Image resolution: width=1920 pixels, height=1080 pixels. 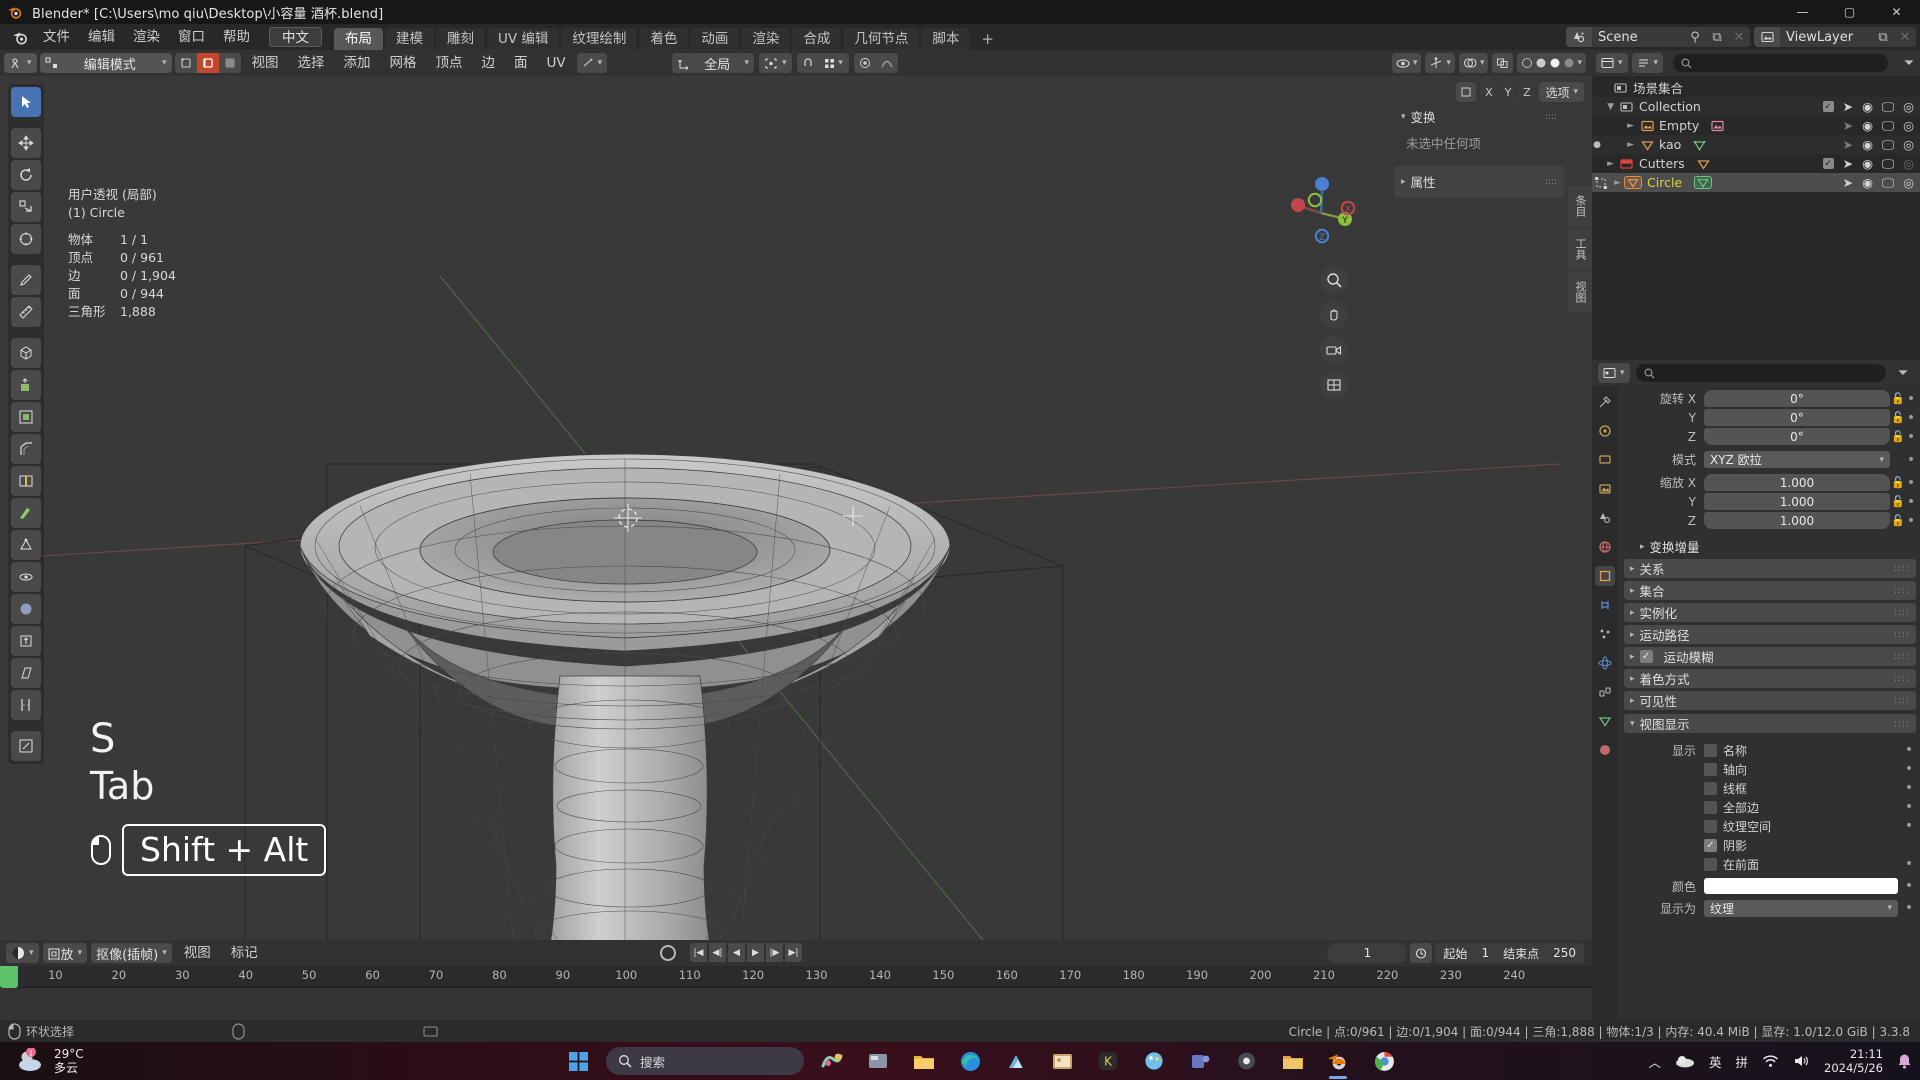 What do you see at coordinates (698, 952) in the screenshot?
I see `jump-start-button: |◀` at bounding box center [698, 952].